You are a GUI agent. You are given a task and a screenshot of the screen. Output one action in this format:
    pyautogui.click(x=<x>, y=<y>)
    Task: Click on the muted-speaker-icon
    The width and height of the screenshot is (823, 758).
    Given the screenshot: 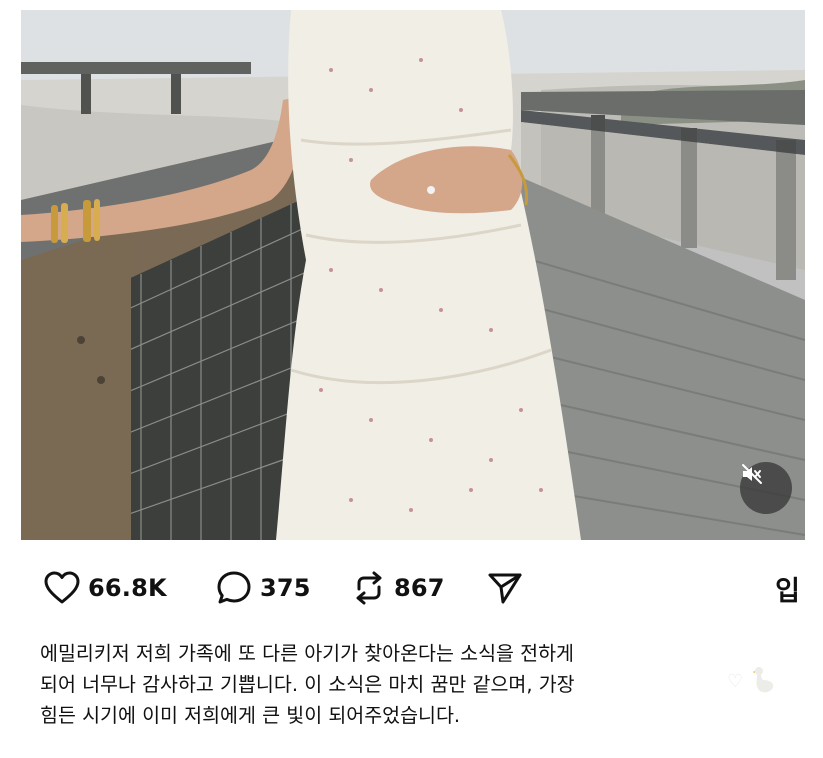 What is the action you would take?
    pyautogui.click(x=752, y=474)
    